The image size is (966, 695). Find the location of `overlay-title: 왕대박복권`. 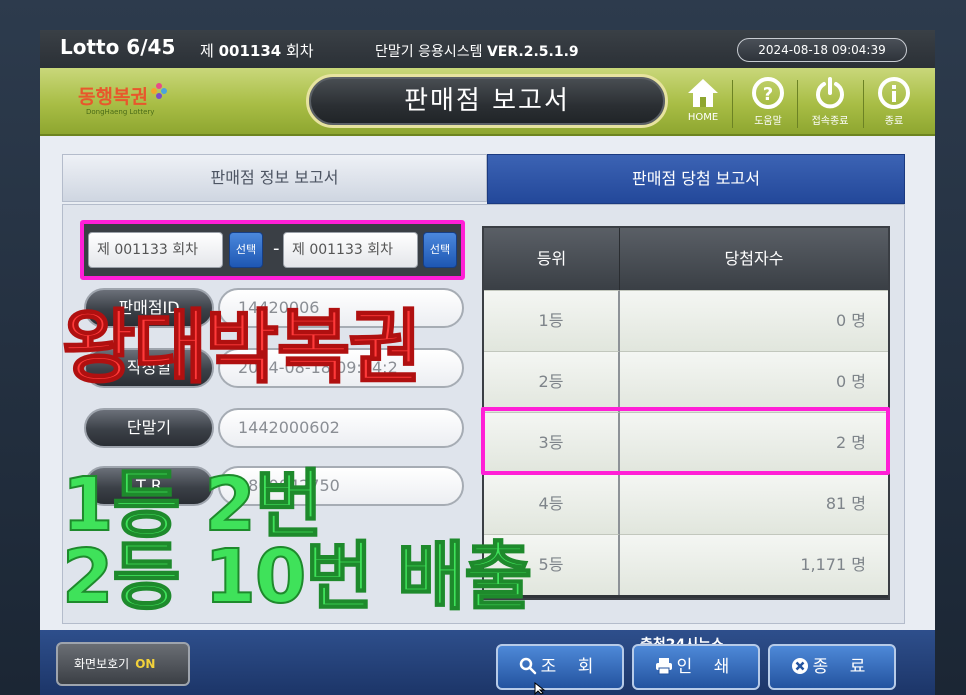

overlay-title: 왕대박복권 is located at coordinates (242, 347).